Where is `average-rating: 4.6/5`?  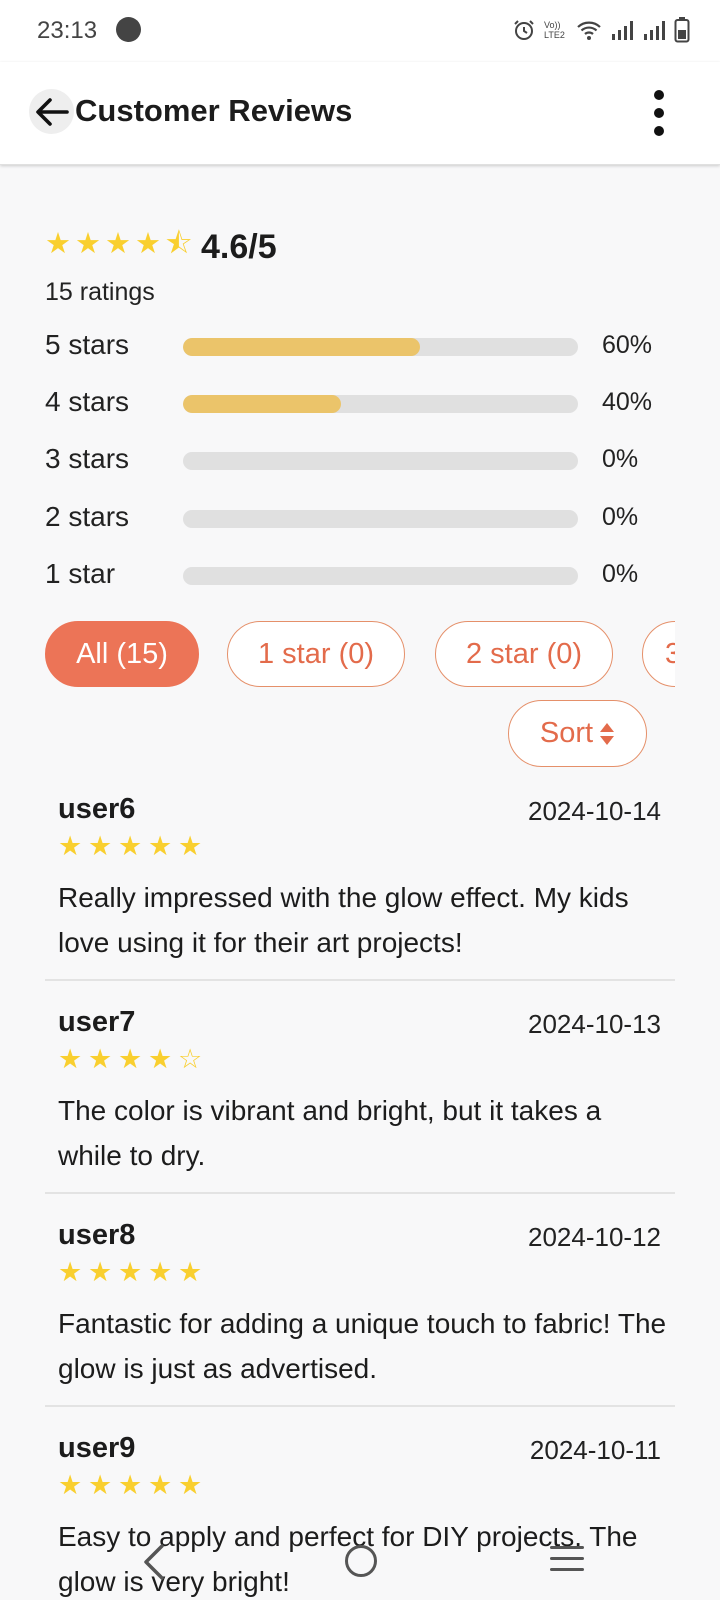 average-rating: 4.6/5 is located at coordinates (239, 247).